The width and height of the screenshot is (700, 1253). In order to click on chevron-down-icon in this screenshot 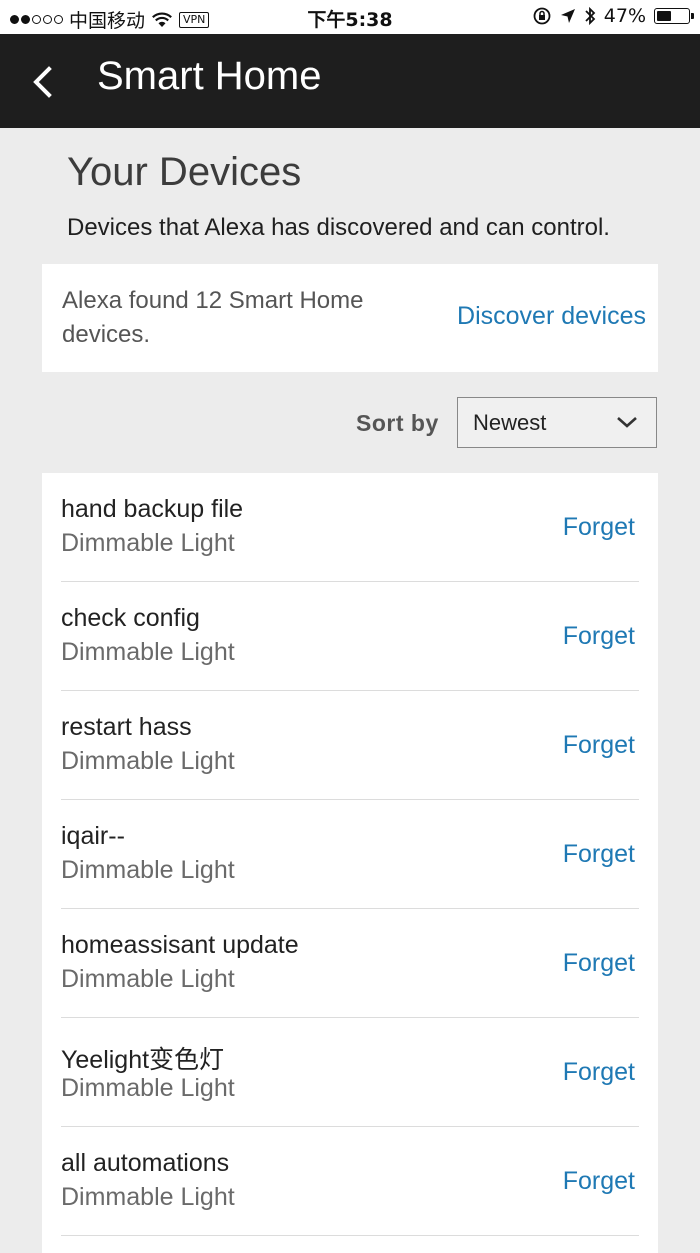, I will do `click(627, 422)`.